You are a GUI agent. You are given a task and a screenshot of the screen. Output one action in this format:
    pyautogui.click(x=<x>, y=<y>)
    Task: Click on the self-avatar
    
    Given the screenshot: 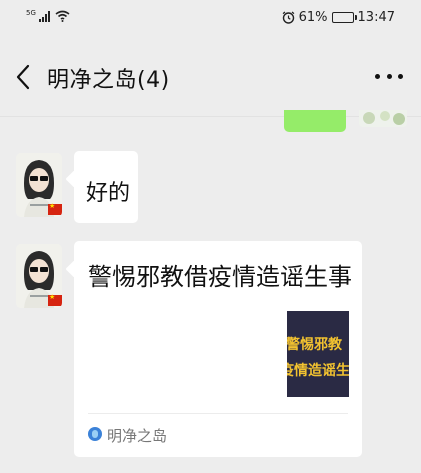 What is the action you would take?
    pyautogui.click(x=383, y=118)
    